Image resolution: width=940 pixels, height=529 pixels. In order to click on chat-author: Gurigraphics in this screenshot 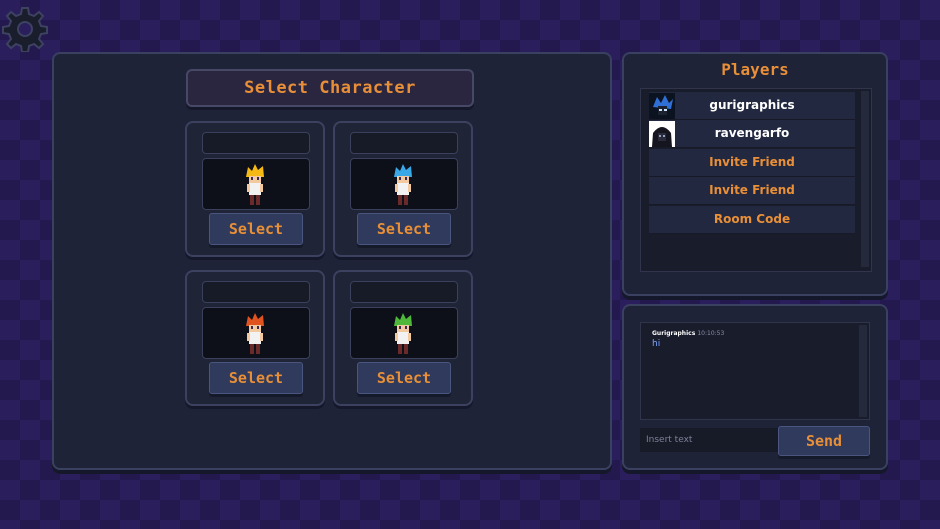, I will do `click(674, 333)`.